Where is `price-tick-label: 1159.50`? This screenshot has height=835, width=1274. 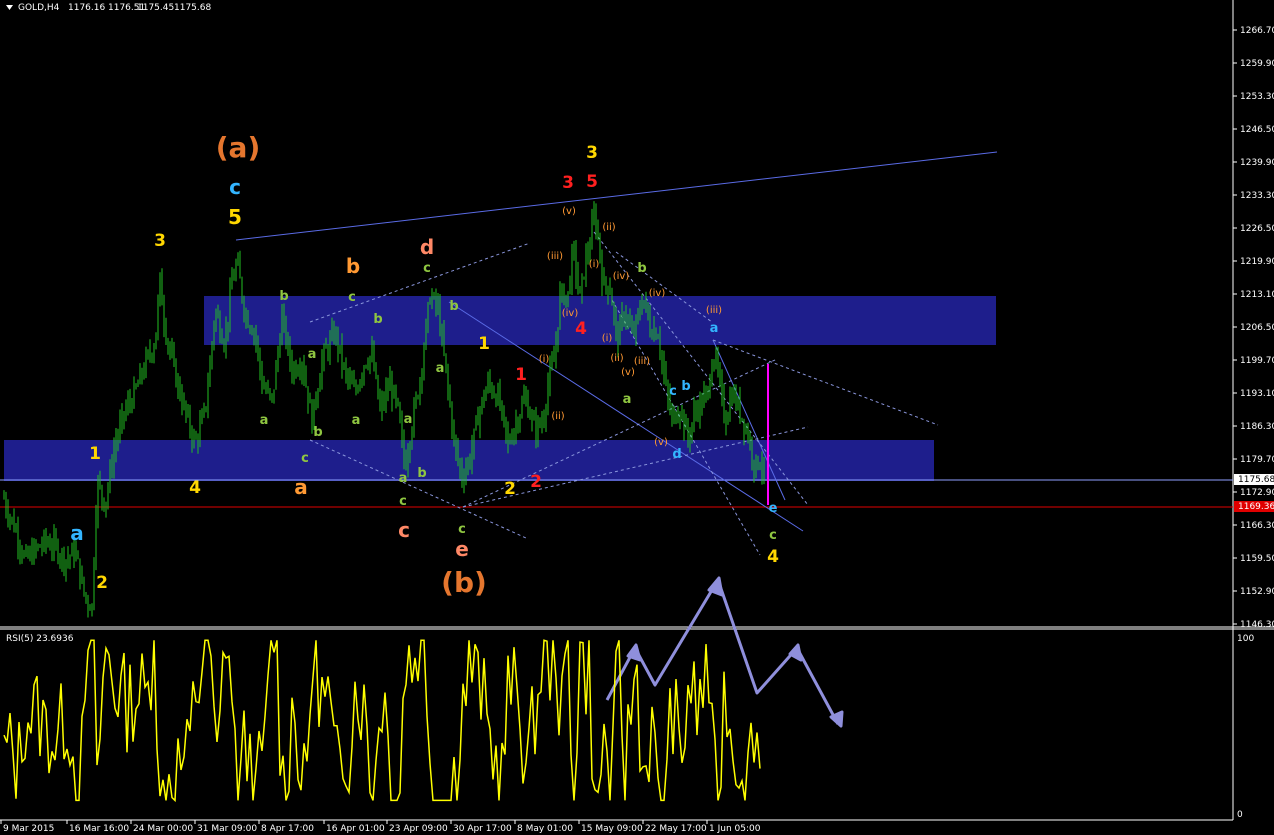 price-tick-label: 1159.50 is located at coordinates (1257, 559).